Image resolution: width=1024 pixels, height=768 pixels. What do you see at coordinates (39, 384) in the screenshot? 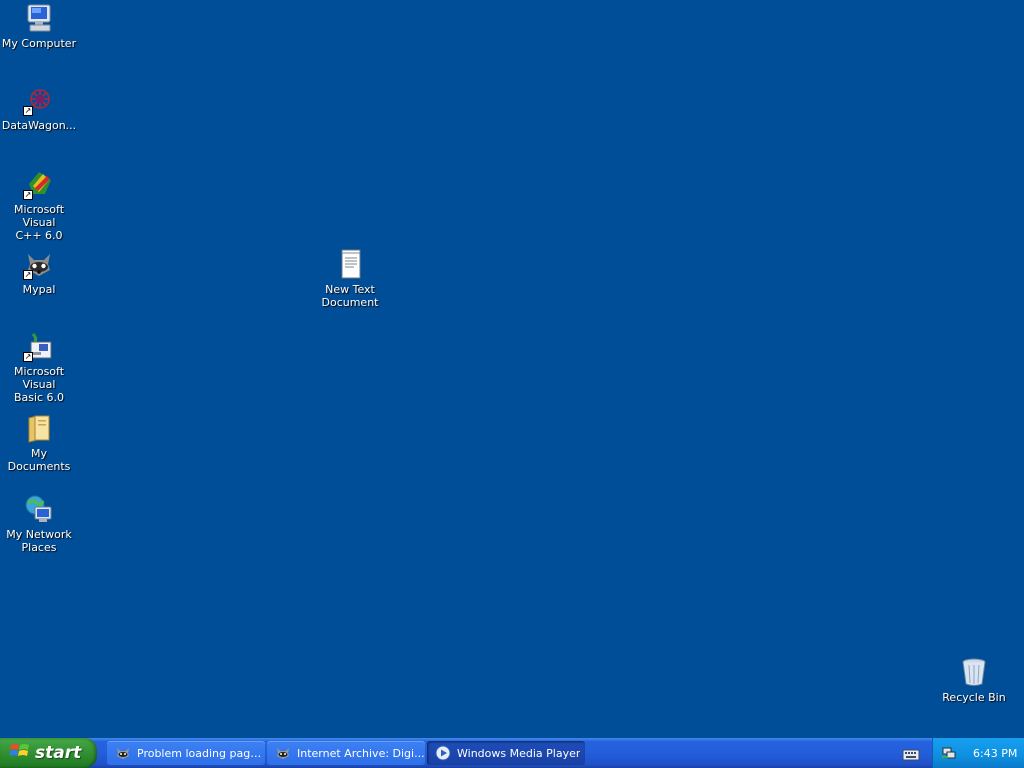
I see `desktop-icon-label: Microsoft Visual Basic 6.0` at bounding box center [39, 384].